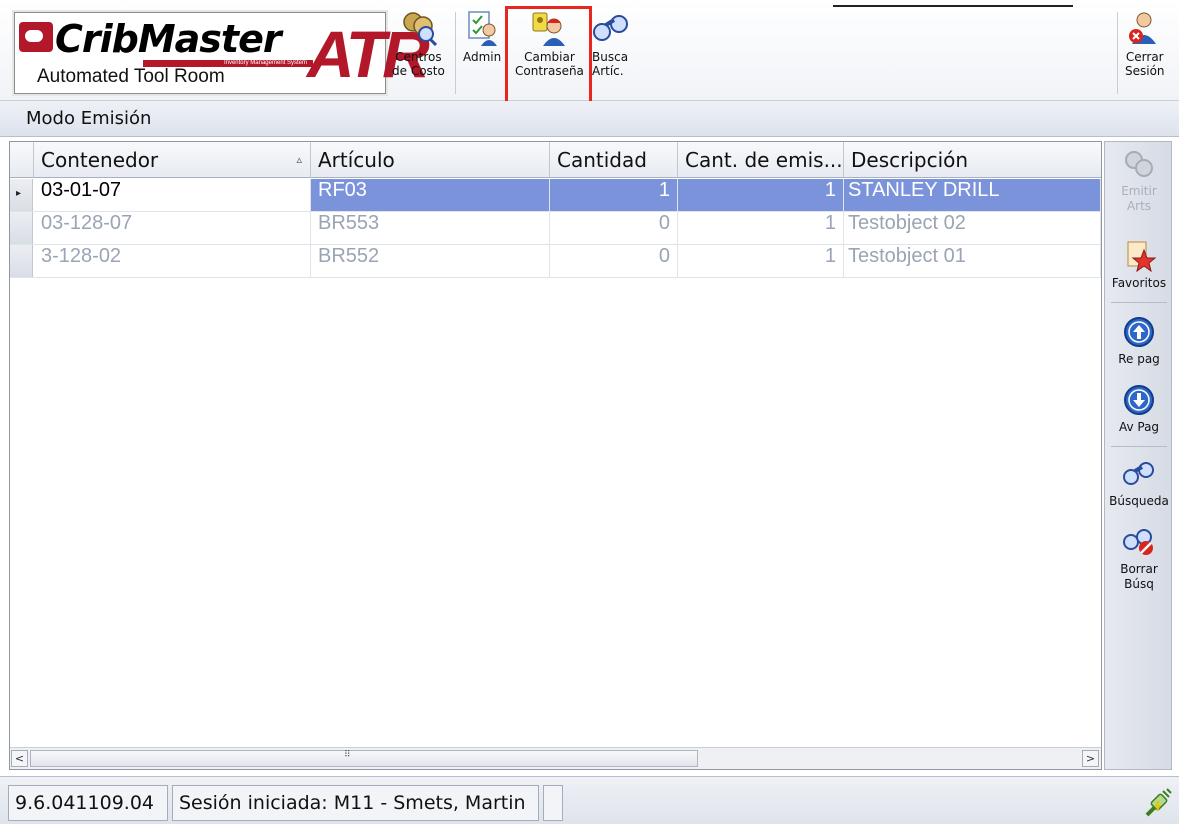 This screenshot has height=824, width=1179. Describe the element at coordinates (1142, 28) in the screenshot. I see `logout-icon` at that location.